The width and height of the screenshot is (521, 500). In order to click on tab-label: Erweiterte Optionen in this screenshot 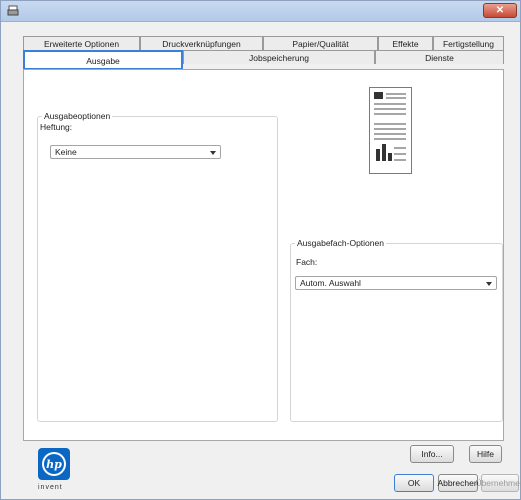, I will do `click(81, 43)`.